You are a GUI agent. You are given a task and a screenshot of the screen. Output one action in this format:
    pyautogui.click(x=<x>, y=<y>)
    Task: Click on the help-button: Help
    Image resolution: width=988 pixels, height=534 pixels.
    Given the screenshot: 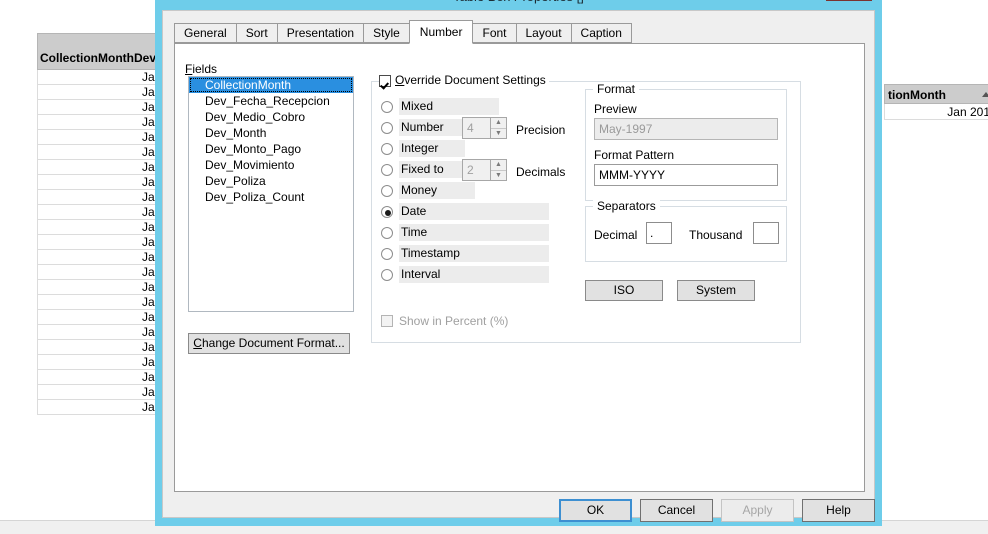 What is the action you would take?
    pyautogui.click(x=838, y=510)
    